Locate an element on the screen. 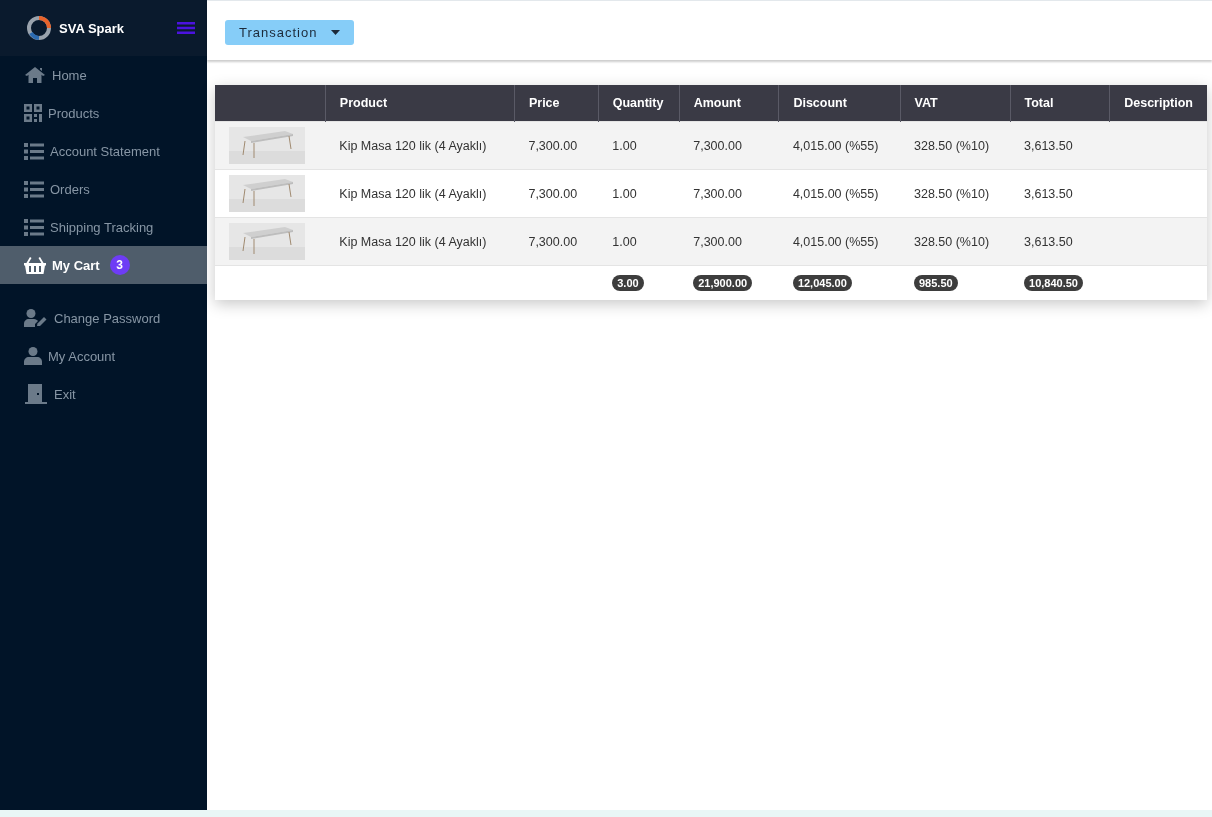 The image size is (1212, 817). transaction-dropdown: Transaction is located at coordinates (290, 32).